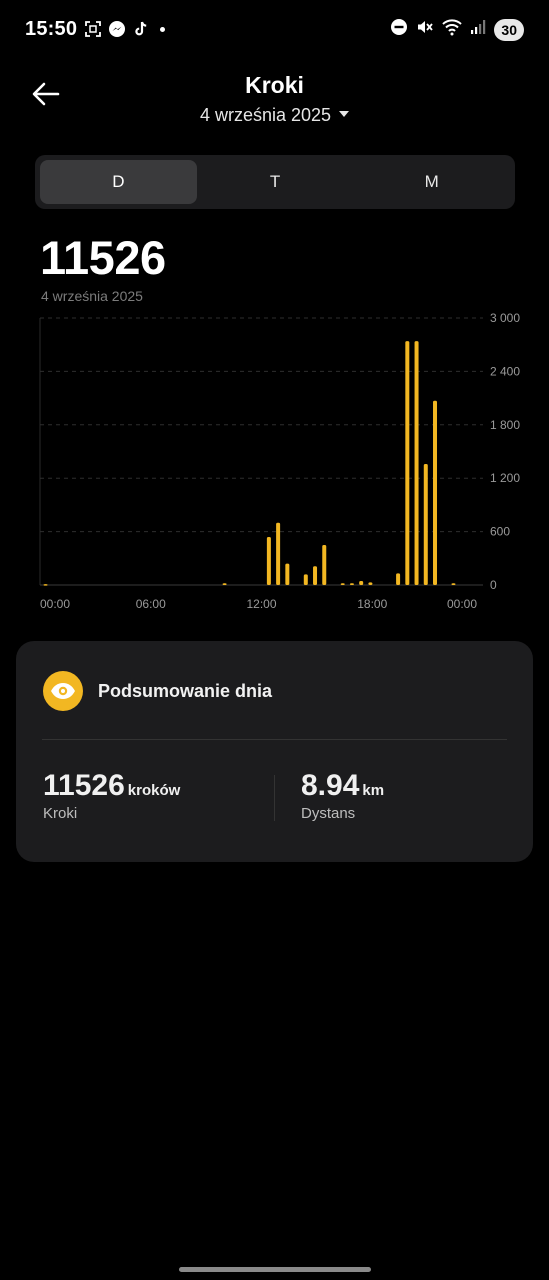 The width and height of the screenshot is (549, 1280). I want to click on status-time: 15:50, so click(51, 29).